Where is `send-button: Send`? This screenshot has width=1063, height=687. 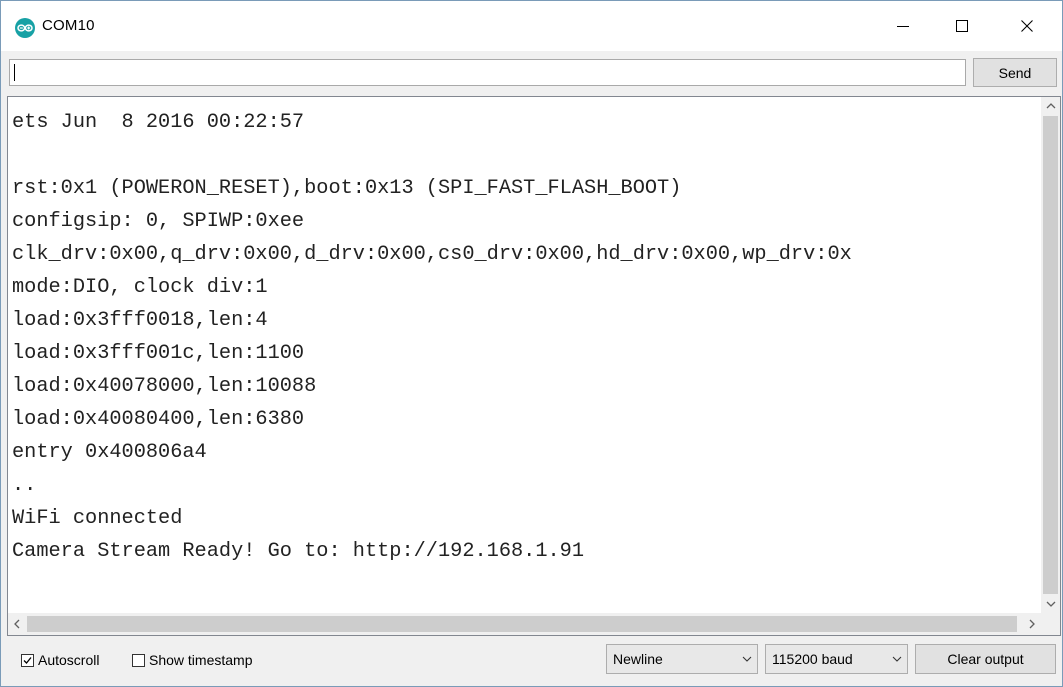
send-button: Send is located at coordinates (1015, 72).